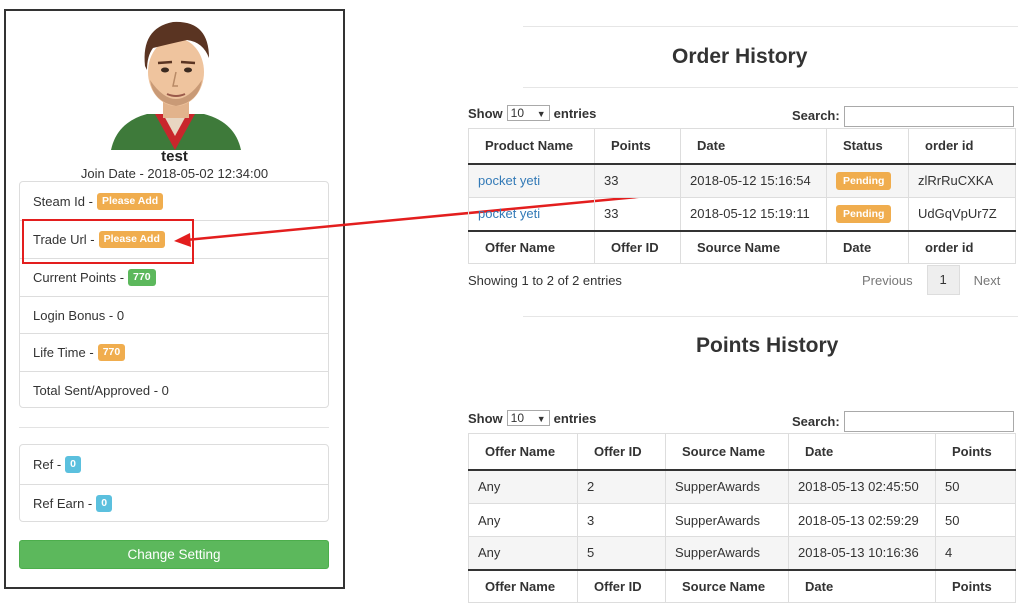 The width and height of the screenshot is (1022, 608). I want to click on table-cell: zlRrRuCXKA, so click(962, 180).